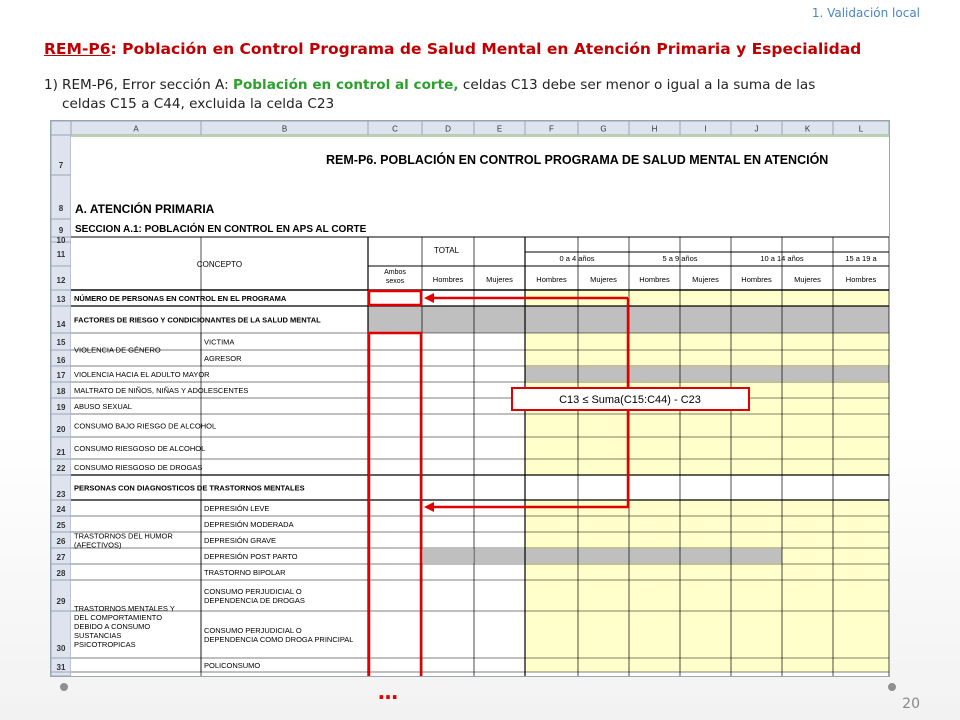 Image resolution: width=960 pixels, height=720 pixels. What do you see at coordinates (808, 129) in the screenshot?
I see `column-letter: K` at bounding box center [808, 129].